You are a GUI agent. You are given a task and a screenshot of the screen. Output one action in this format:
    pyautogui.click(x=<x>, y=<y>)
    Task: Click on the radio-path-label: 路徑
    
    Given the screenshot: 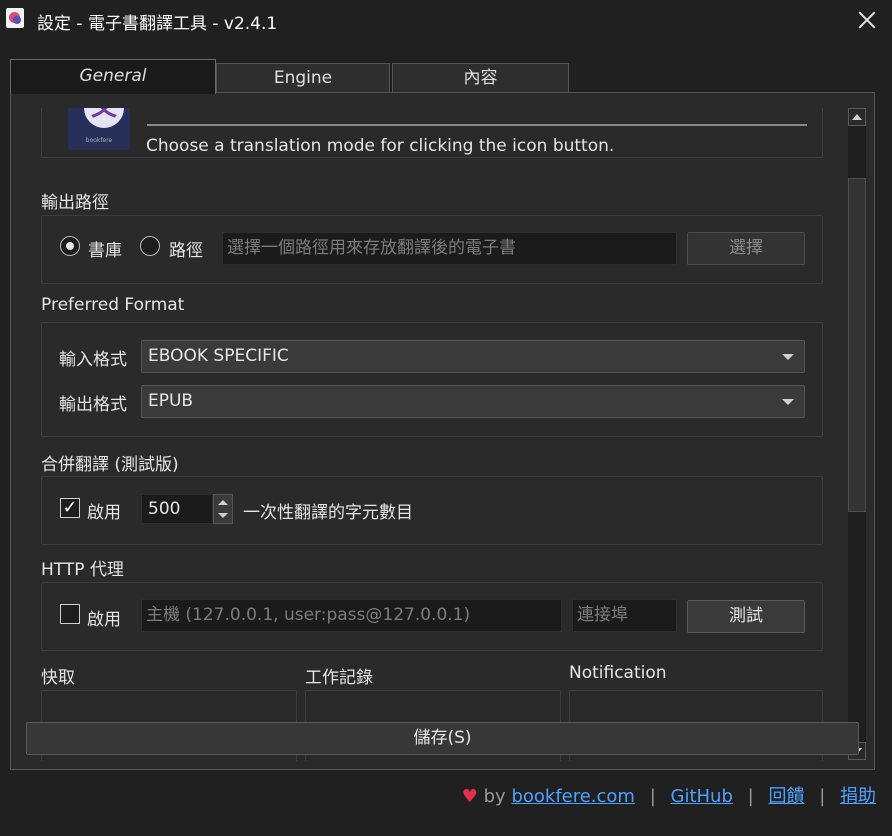 What is the action you would take?
    pyautogui.click(x=186, y=251)
    